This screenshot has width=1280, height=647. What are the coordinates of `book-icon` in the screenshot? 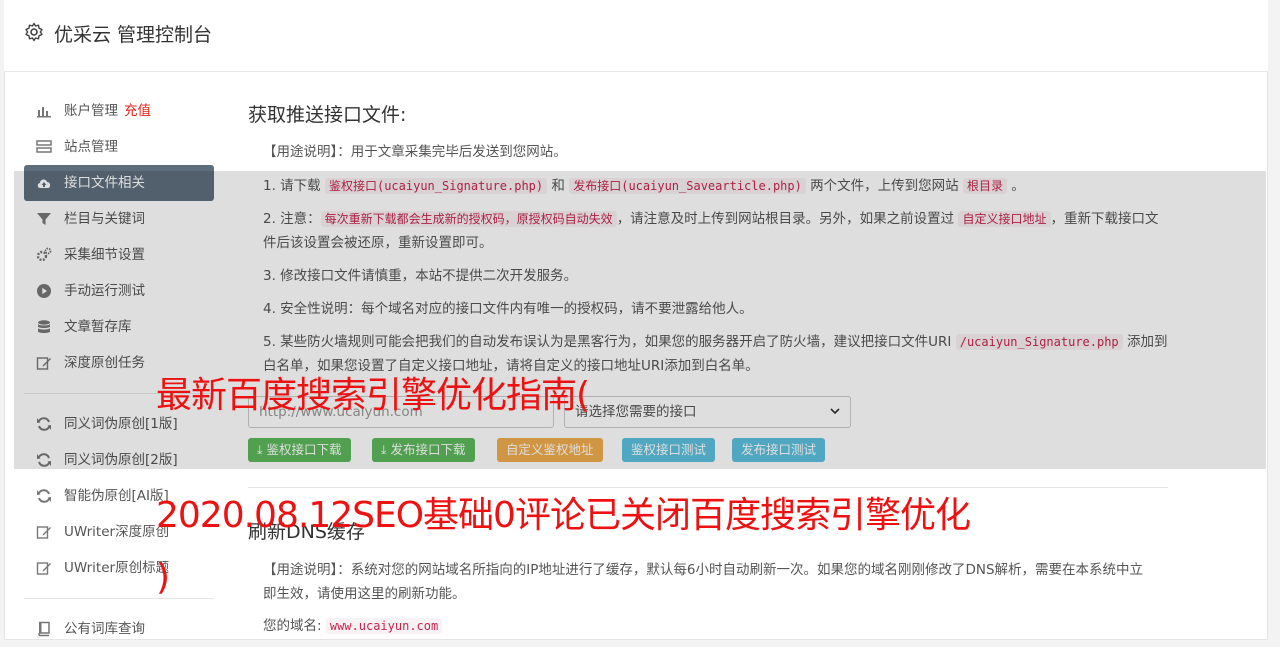 It's located at (44, 629).